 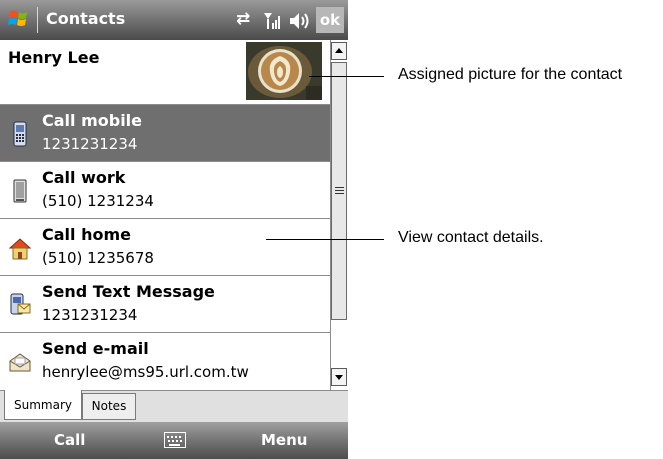 I want to click on scroll-thumb, so click(x=339, y=191).